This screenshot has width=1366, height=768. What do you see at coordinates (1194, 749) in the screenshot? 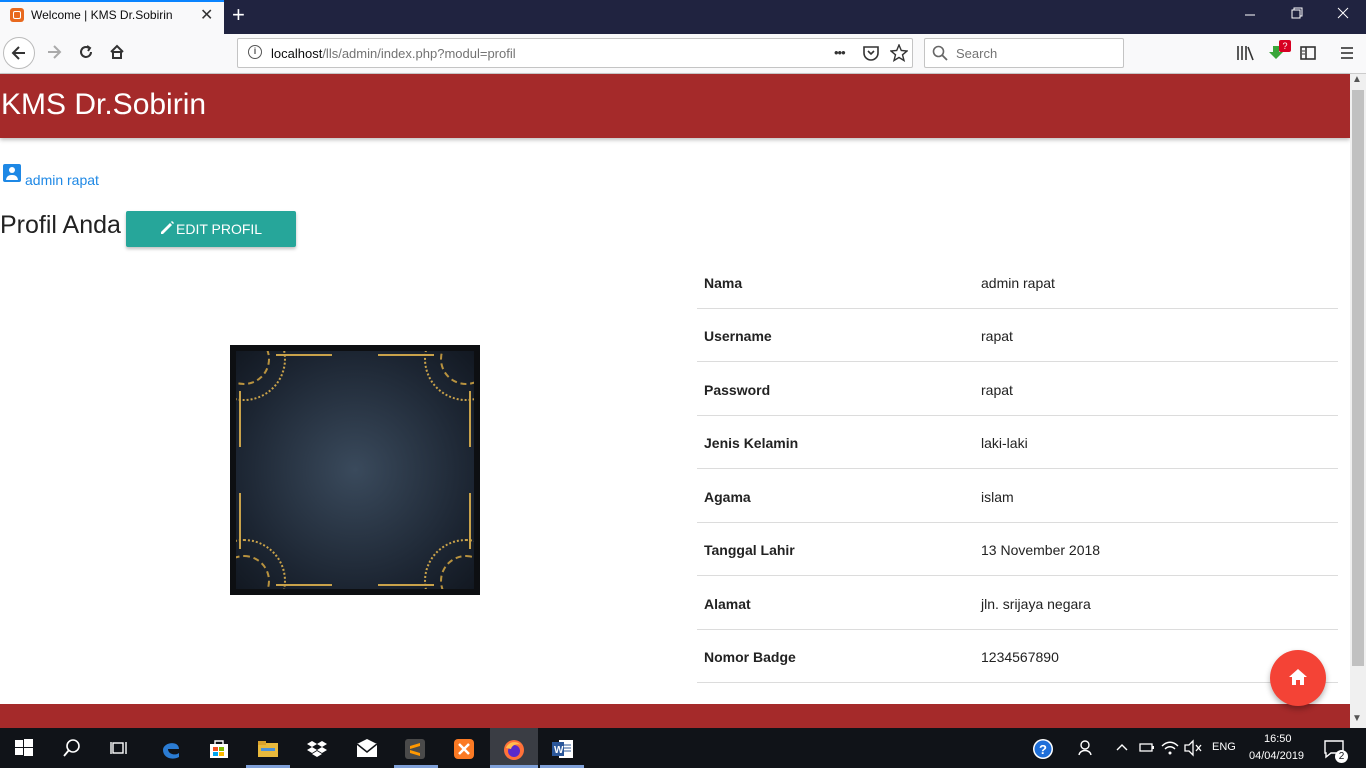
I see `volume-muted-icon` at bounding box center [1194, 749].